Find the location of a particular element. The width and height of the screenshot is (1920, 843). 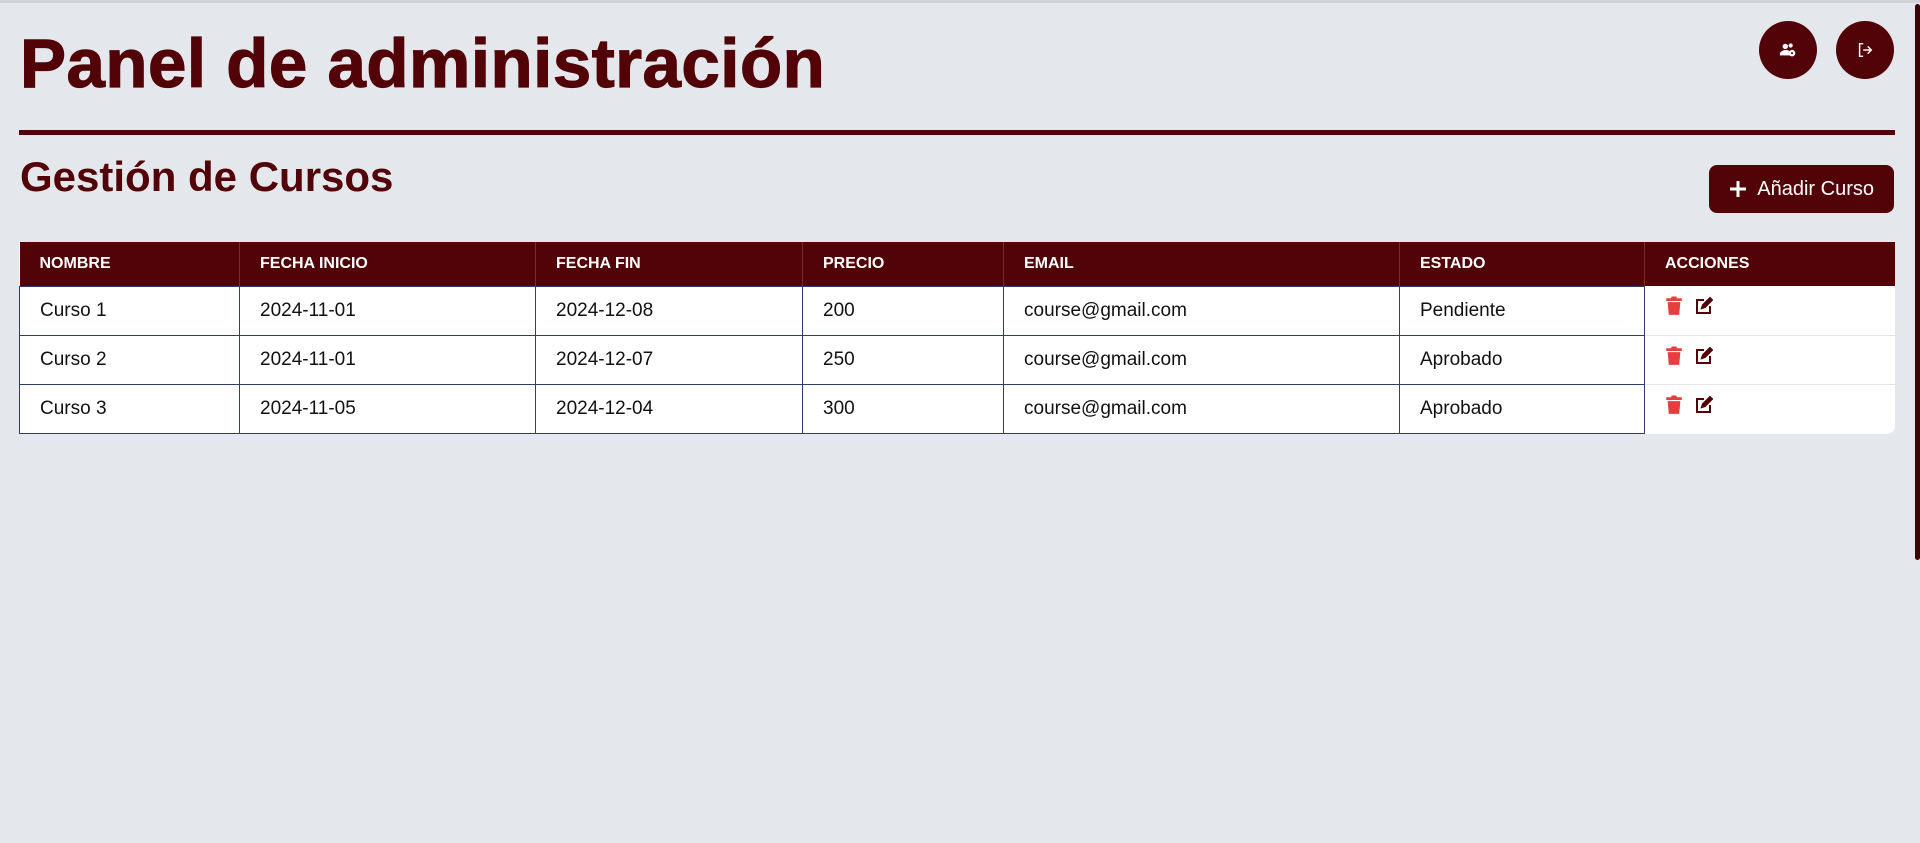

add-course-label: Añadir Curso is located at coordinates (1815, 188).